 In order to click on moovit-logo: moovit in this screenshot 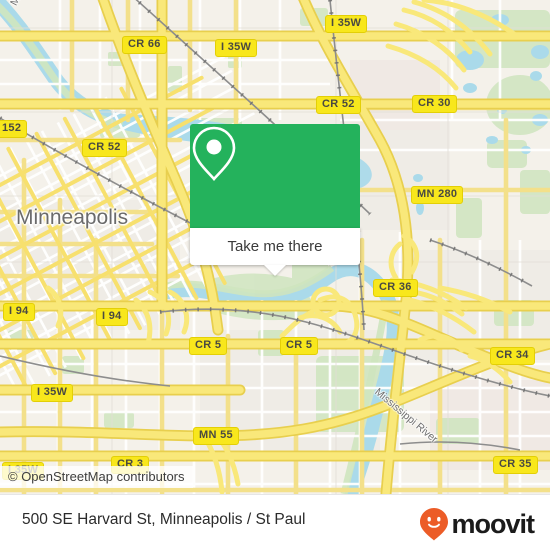, I will do `click(477, 524)`.